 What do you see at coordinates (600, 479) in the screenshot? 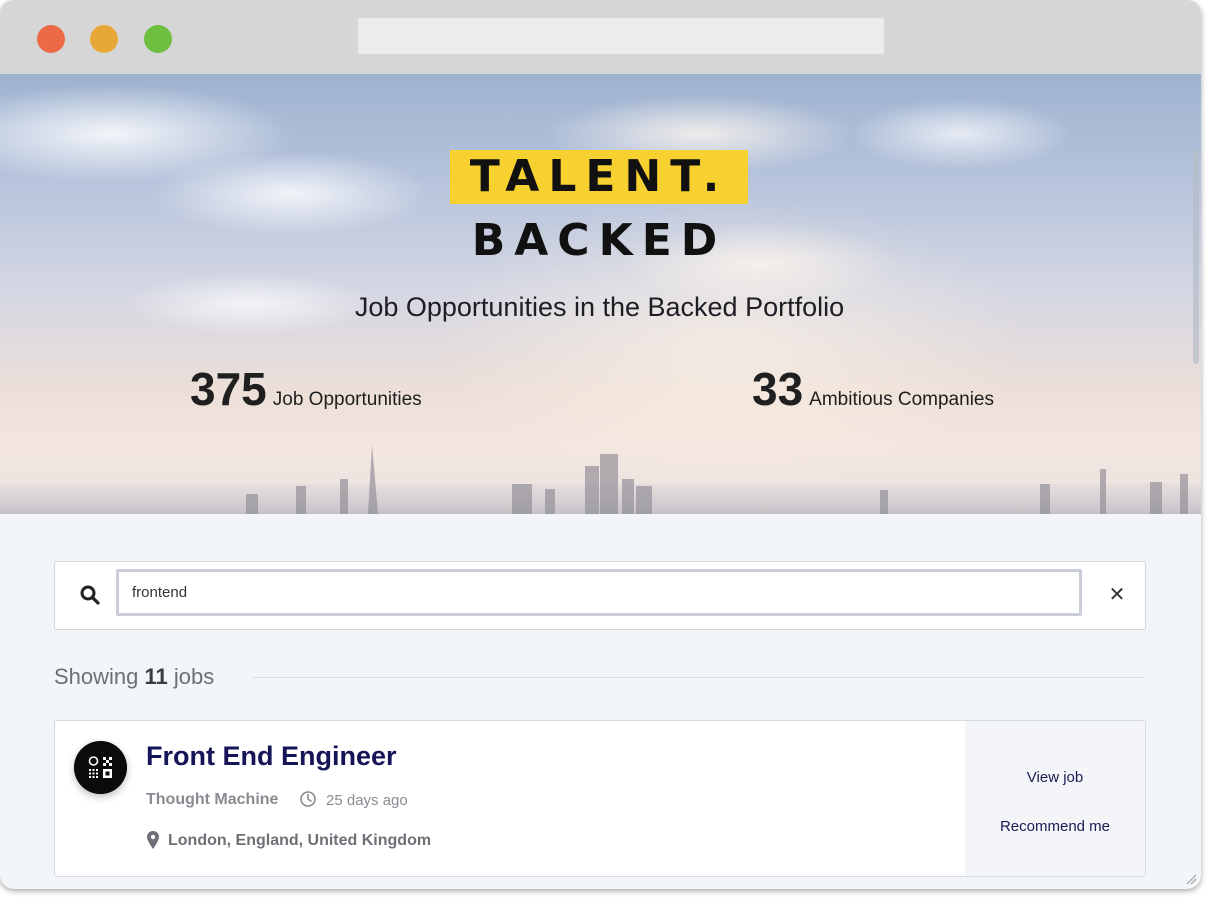
I see `city-skyline-image` at bounding box center [600, 479].